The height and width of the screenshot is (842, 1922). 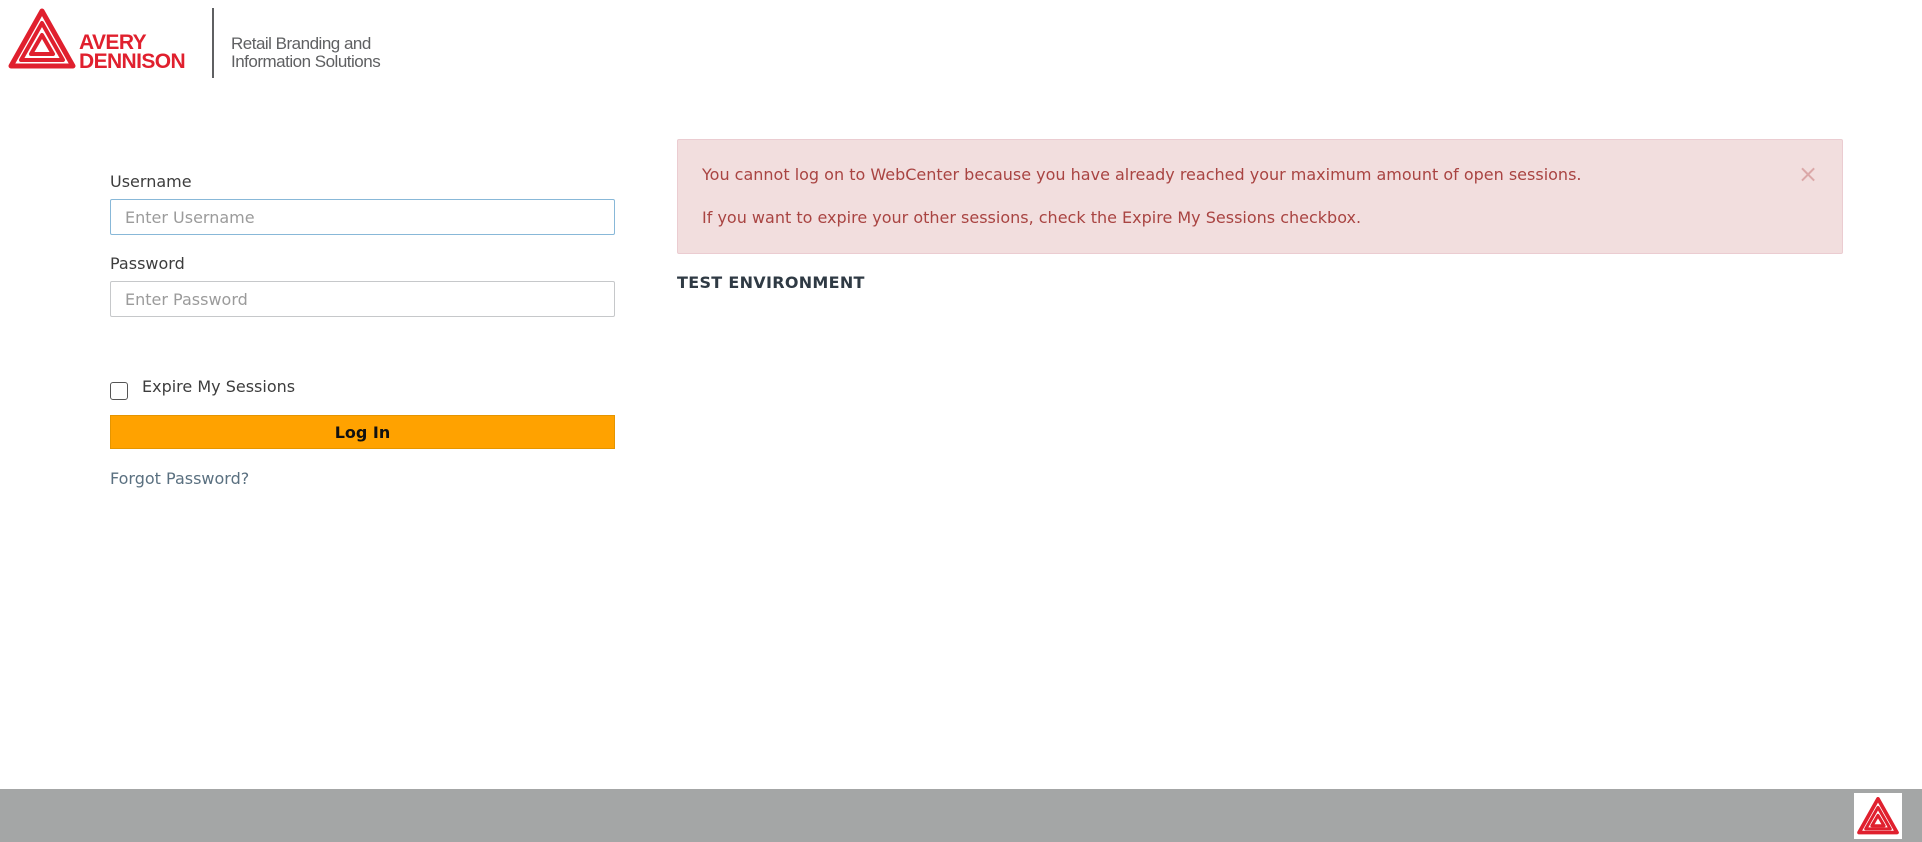 I want to click on footer, so click(x=961, y=815).